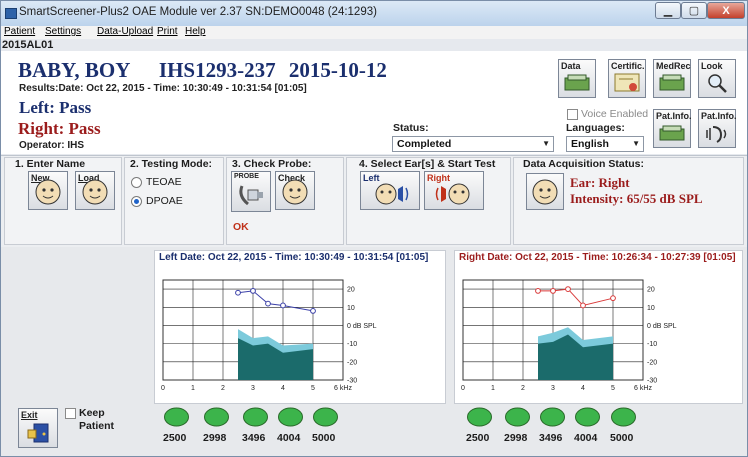 This screenshot has height=457, width=748. What do you see at coordinates (175, 438) in the screenshot?
I see `left-freq-label: 2500` at bounding box center [175, 438].